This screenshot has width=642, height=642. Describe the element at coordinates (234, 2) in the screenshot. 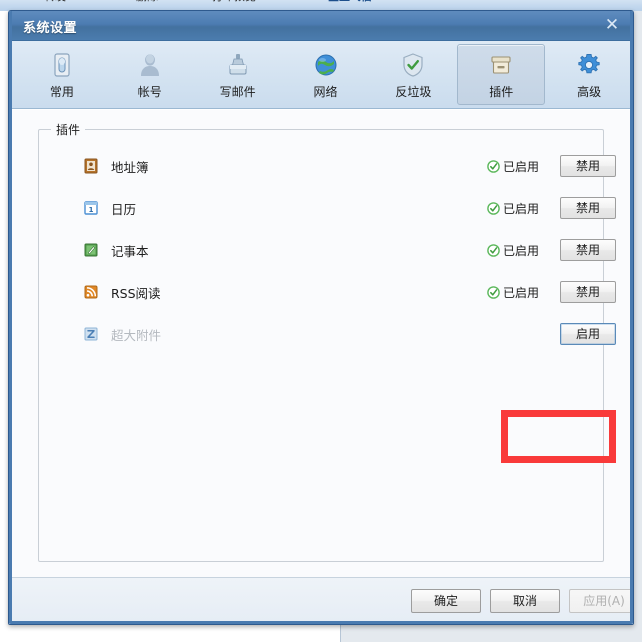

I see `bg-toolbar-label-2: 打印预览` at that location.